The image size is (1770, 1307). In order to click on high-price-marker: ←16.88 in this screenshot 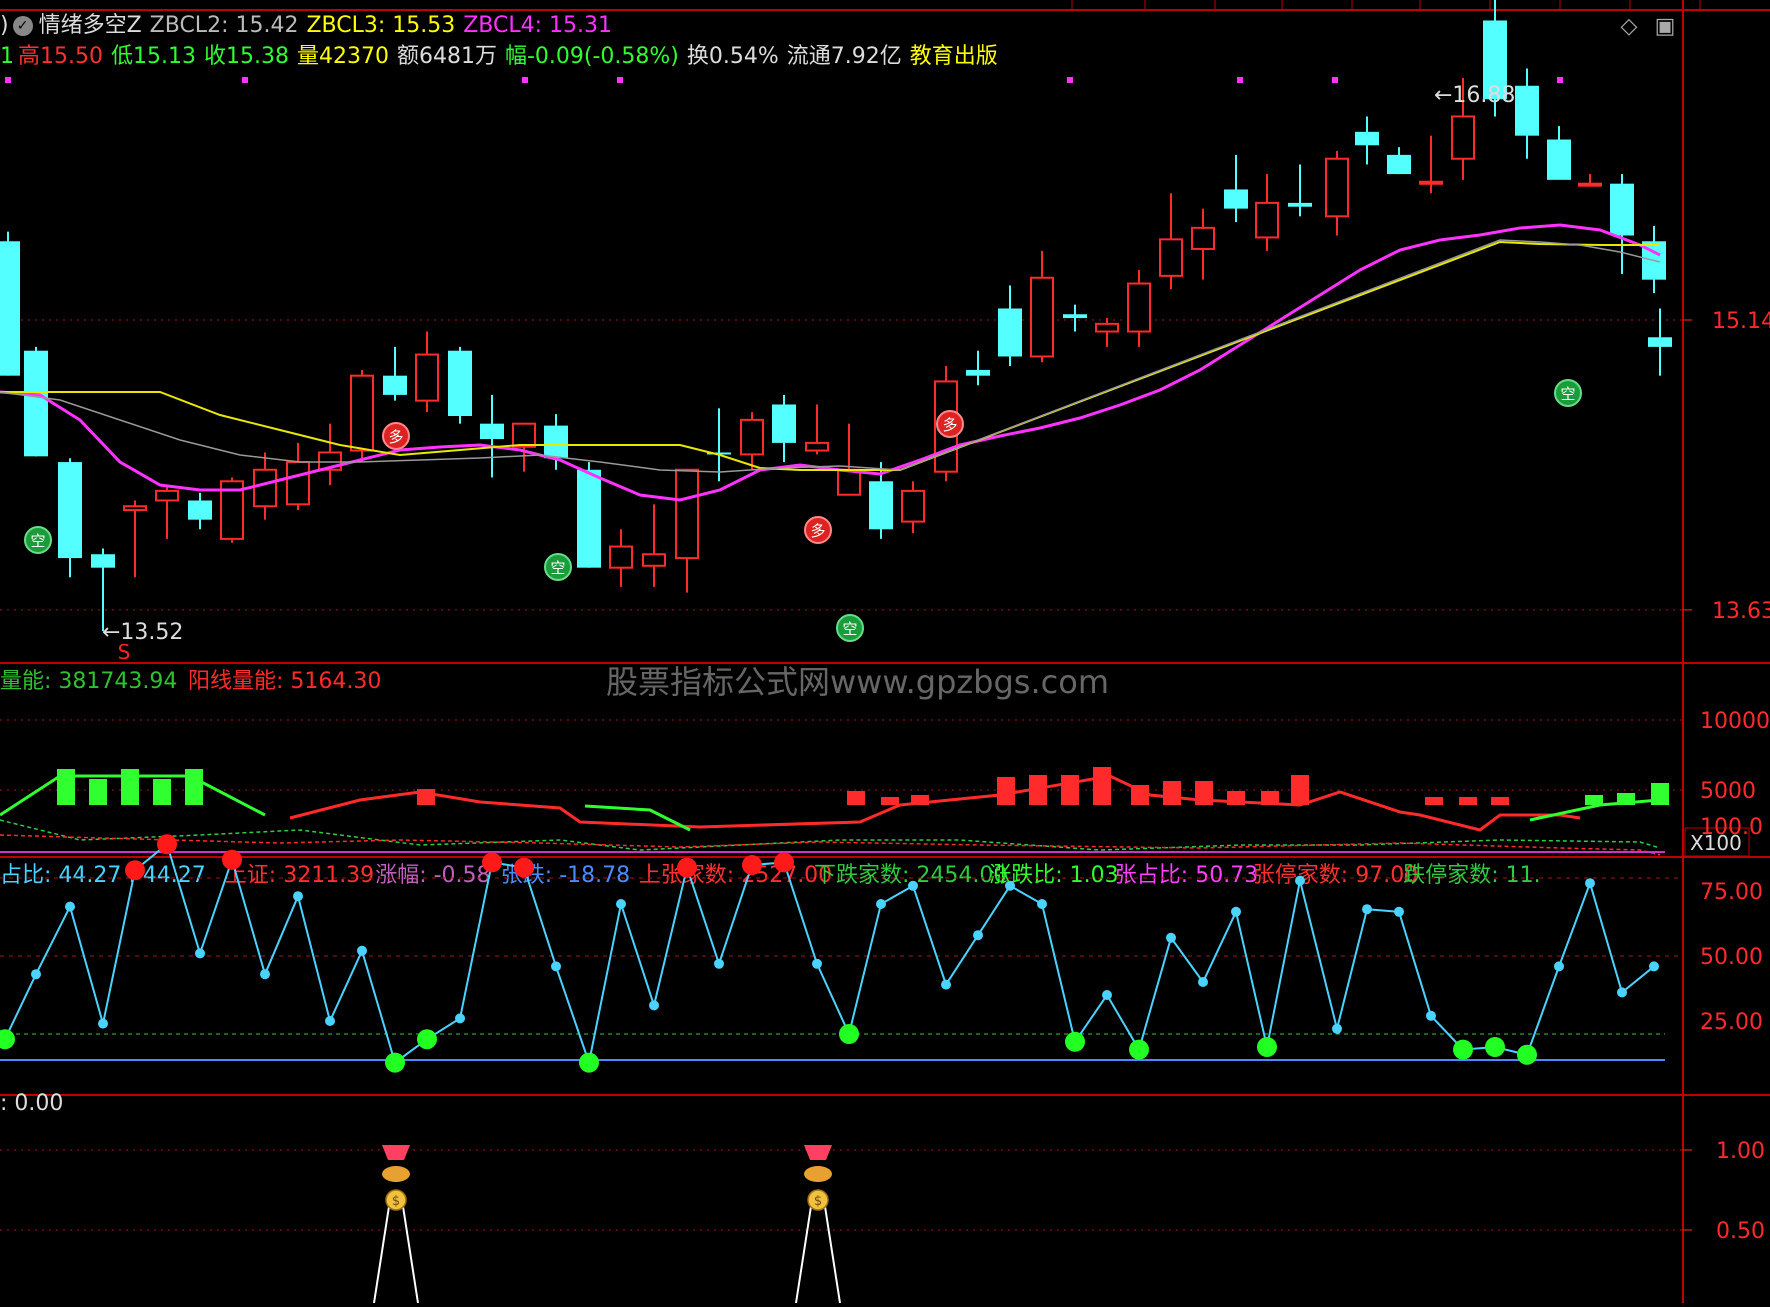, I will do `click(1474, 95)`.